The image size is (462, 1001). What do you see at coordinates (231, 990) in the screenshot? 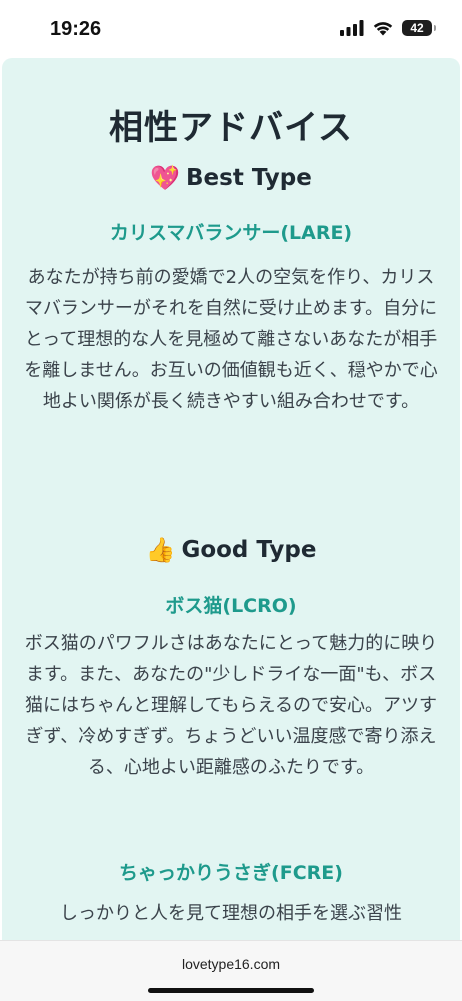
I see `home-indicator` at bounding box center [231, 990].